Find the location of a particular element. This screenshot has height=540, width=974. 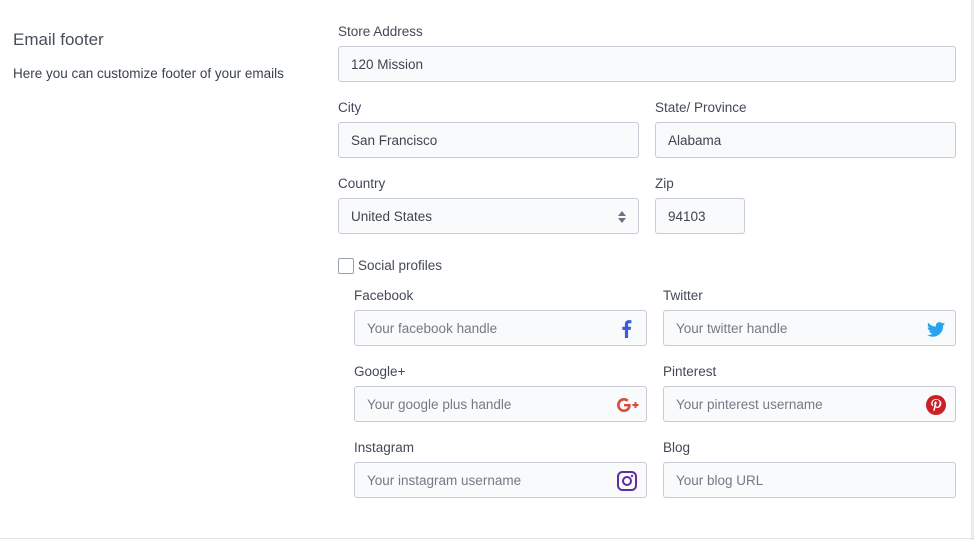

country-label: Country is located at coordinates (362, 183).